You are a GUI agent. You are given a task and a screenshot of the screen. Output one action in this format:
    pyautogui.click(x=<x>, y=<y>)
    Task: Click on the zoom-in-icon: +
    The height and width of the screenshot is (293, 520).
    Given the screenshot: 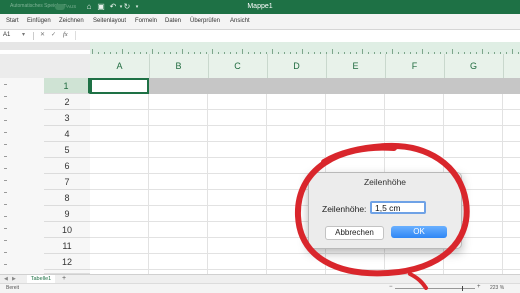 What is the action you would take?
    pyautogui.click(x=479, y=287)
    